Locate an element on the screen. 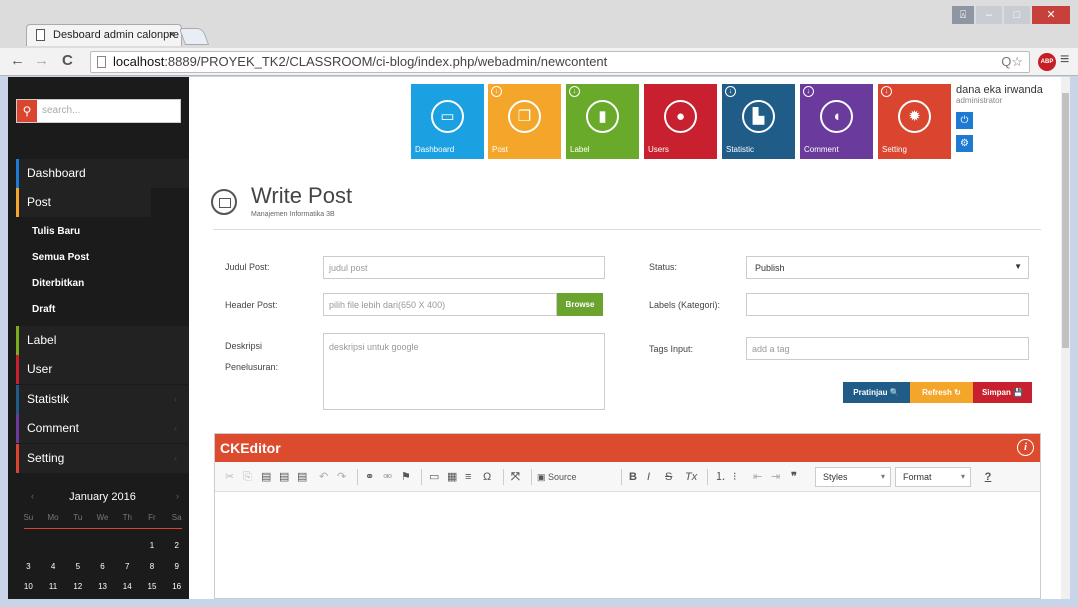 This screenshot has width=1078, height=607. adblock-icon: ABP is located at coordinates (1047, 62).